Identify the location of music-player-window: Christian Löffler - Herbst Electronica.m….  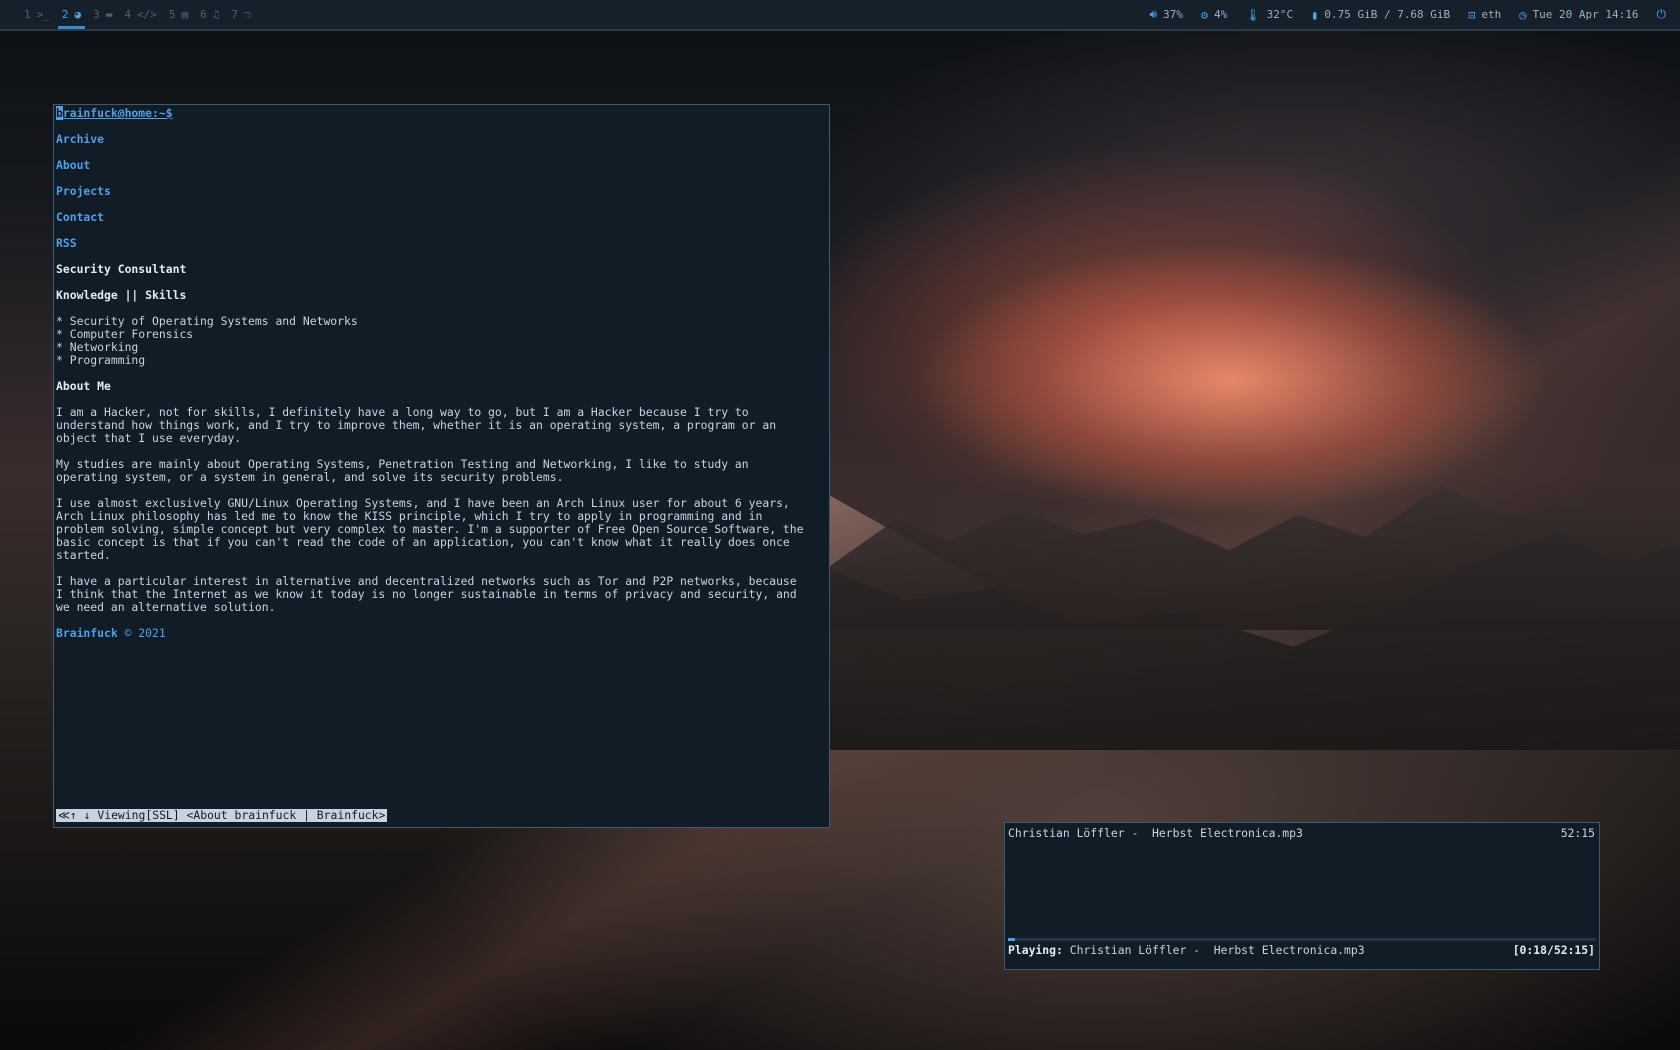
(1302, 896).